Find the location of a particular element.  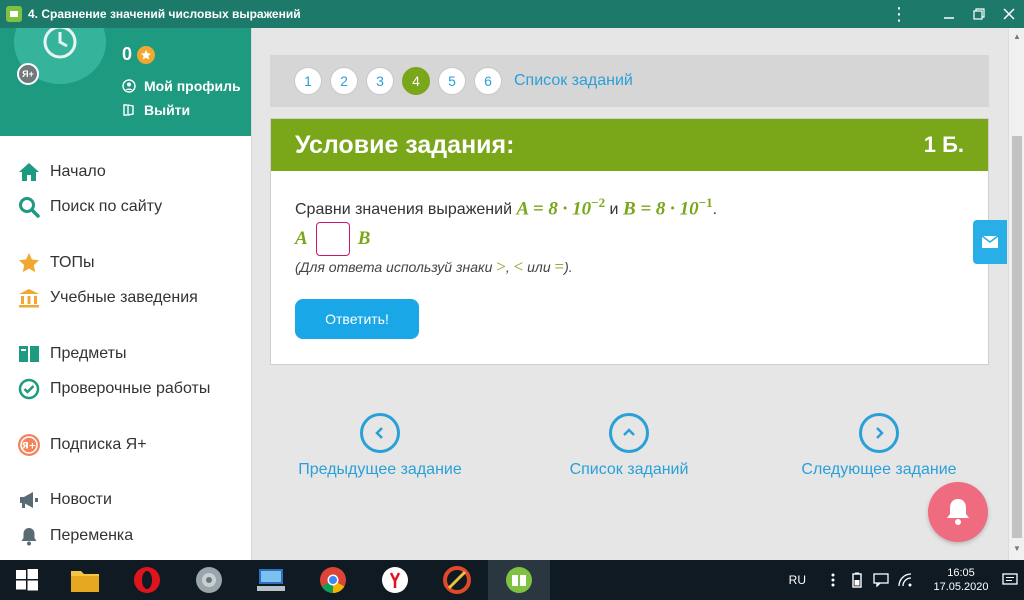

book-icon is located at coordinates (29, 354).